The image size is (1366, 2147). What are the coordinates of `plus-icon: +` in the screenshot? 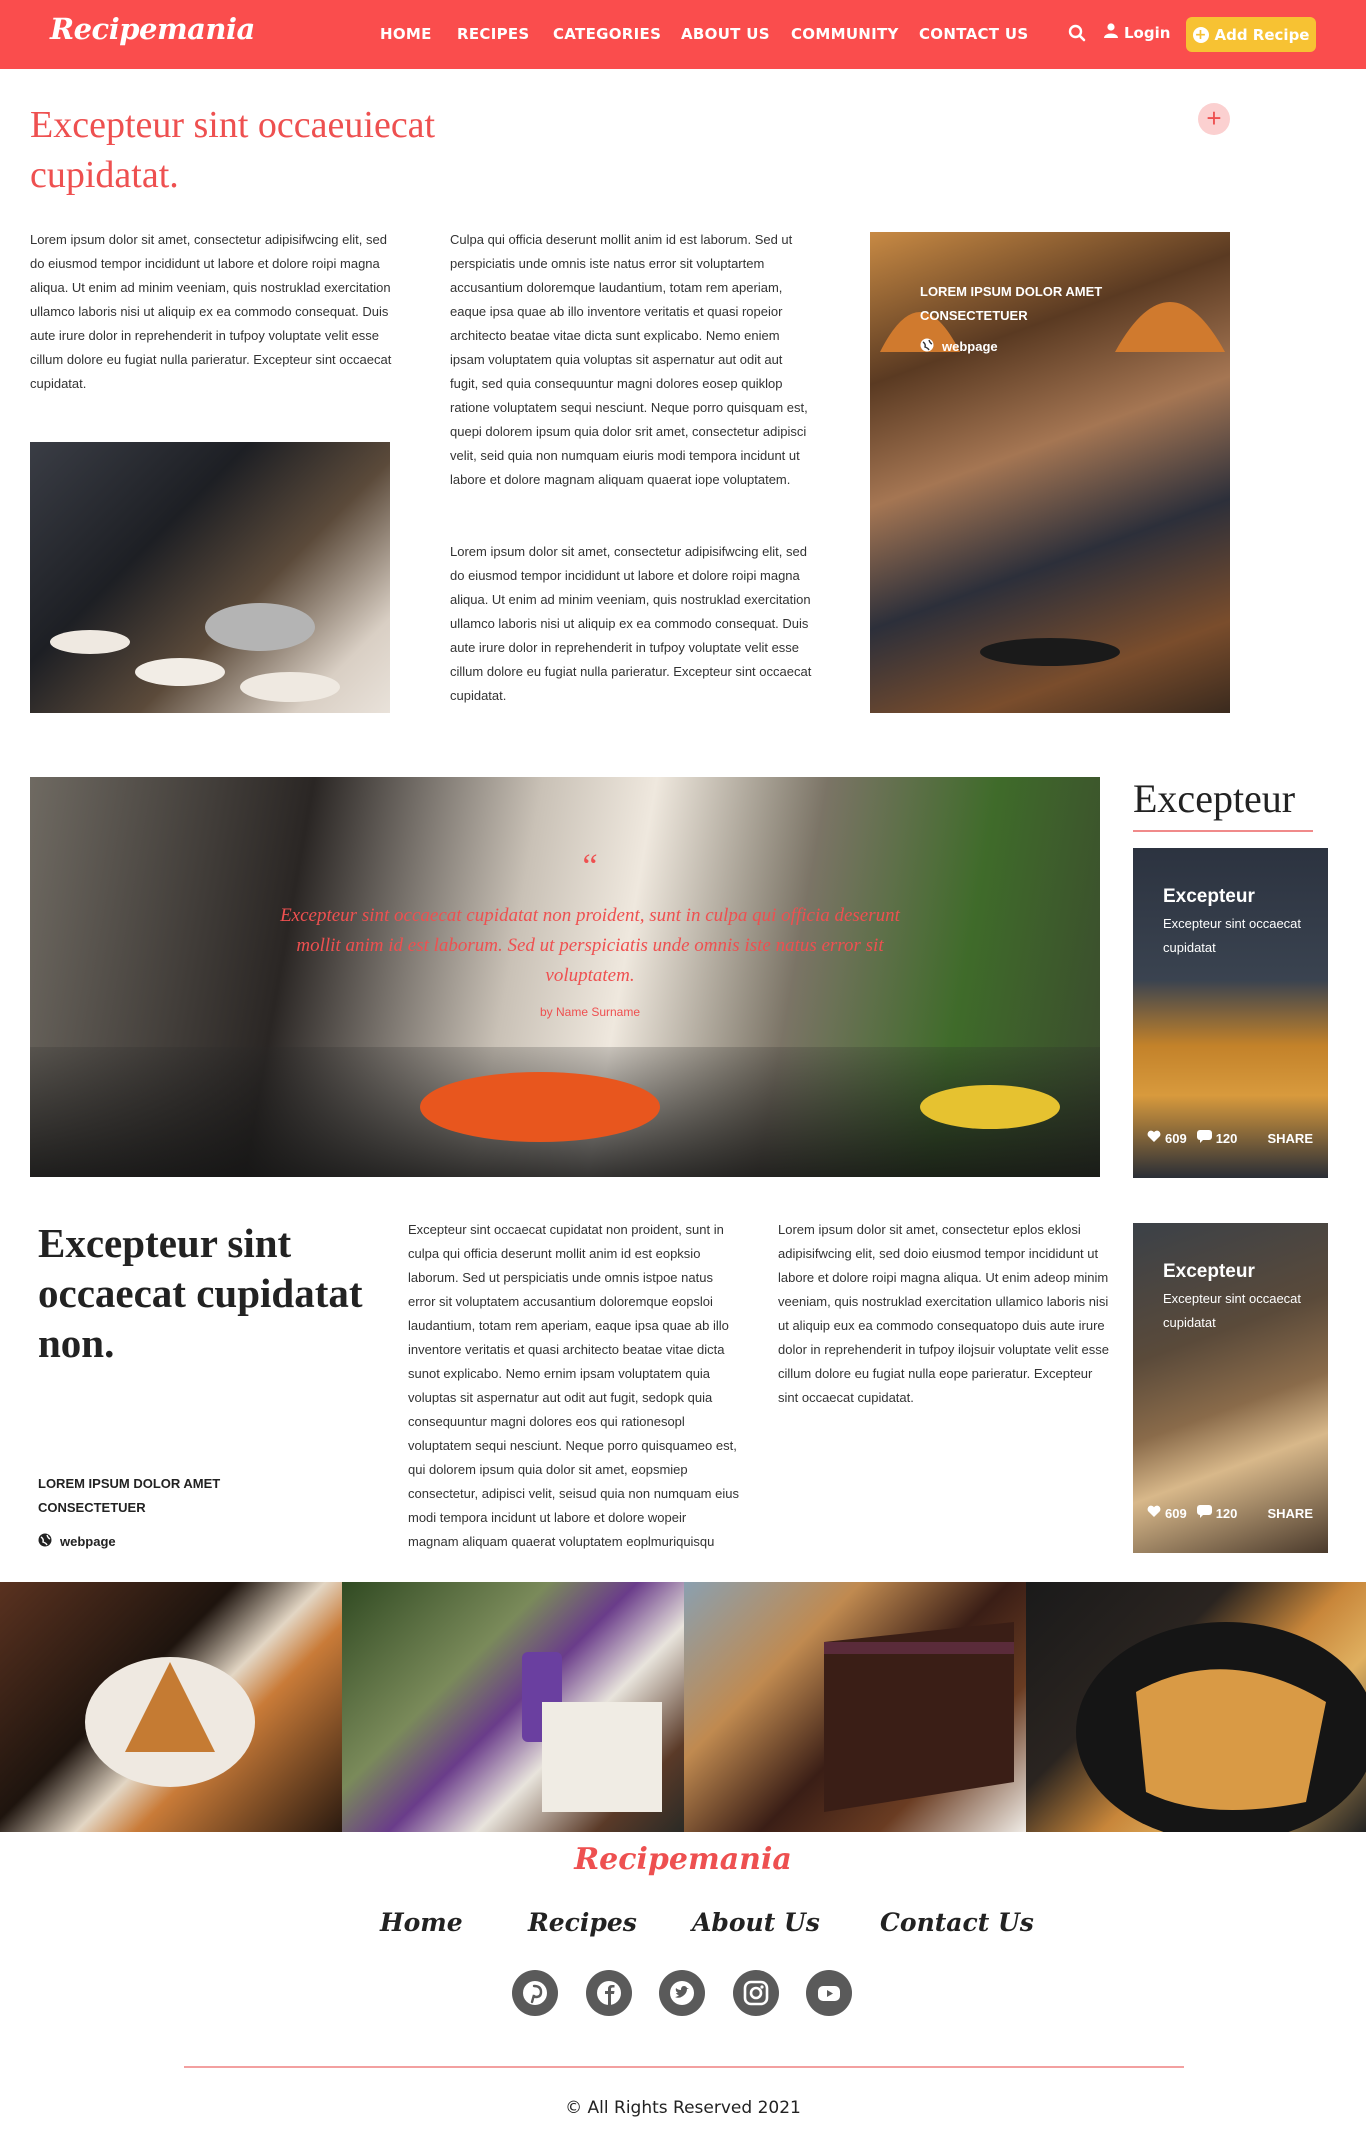 It's located at (1214, 119).